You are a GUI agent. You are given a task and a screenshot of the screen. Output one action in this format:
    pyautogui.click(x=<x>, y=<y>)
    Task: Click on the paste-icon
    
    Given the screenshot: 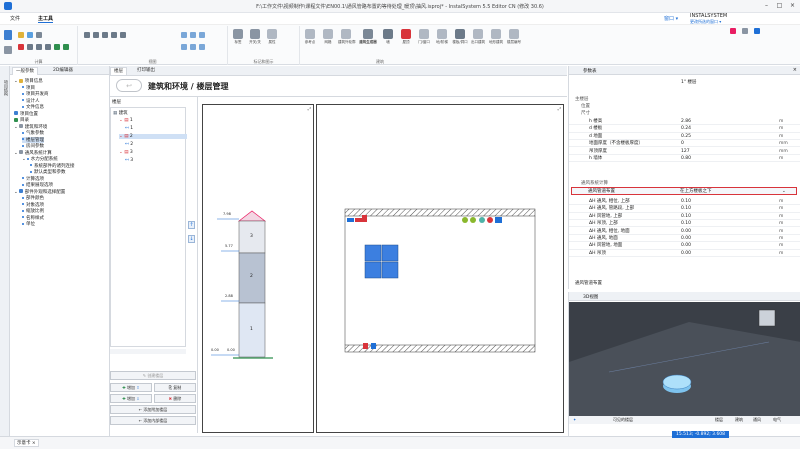 What is the action you would take?
    pyautogui.click(x=48, y=47)
    